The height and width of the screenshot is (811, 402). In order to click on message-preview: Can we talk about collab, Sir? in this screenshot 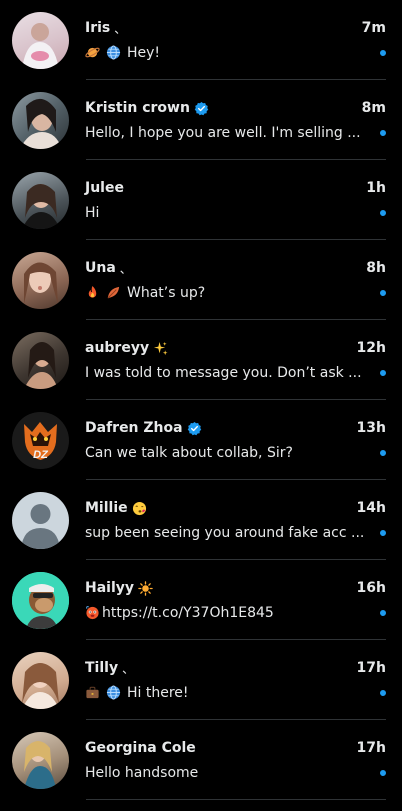, I will do `click(189, 453)`.